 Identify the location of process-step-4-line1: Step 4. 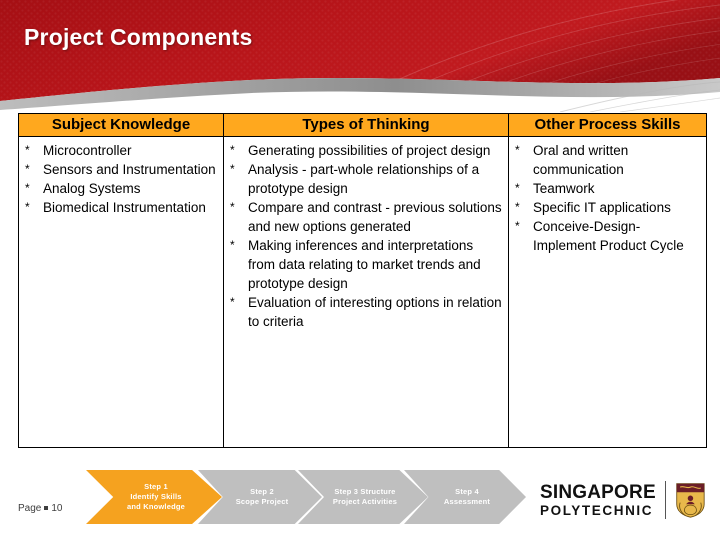
(467, 491).